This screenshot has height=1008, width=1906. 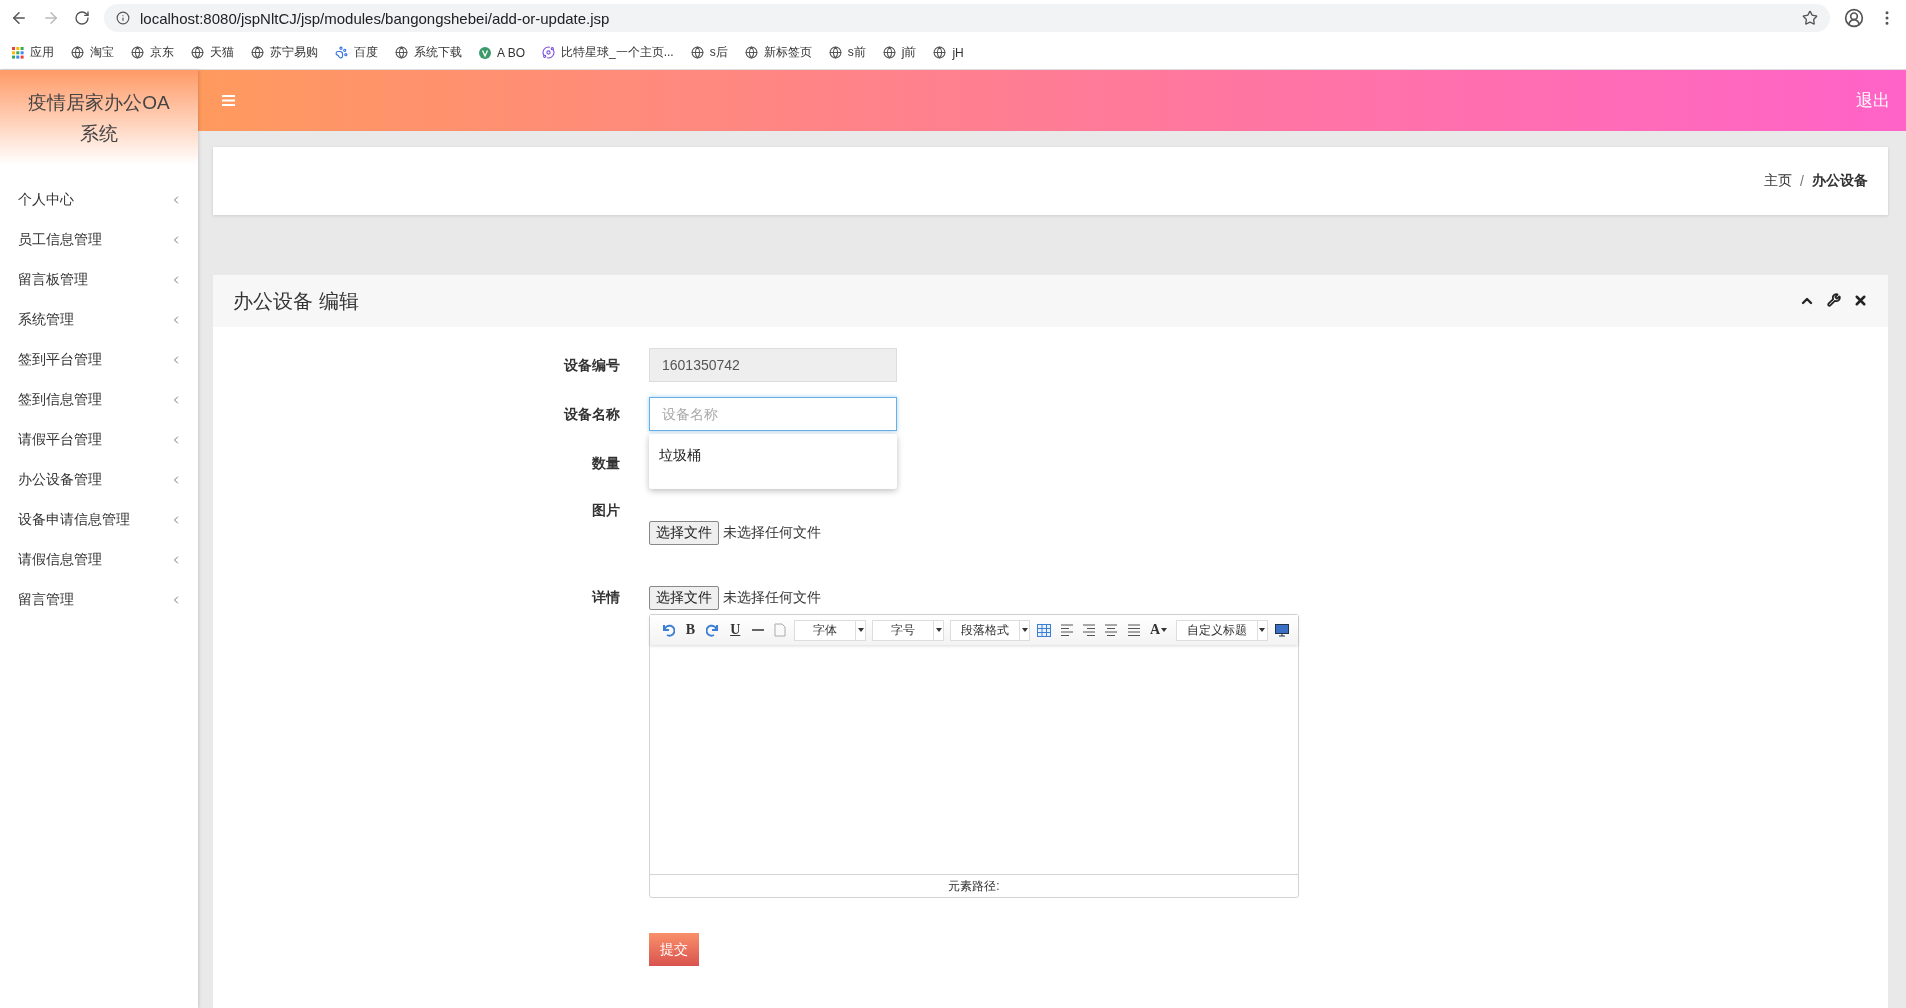 What do you see at coordinates (502, 52) in the screenshot?
I see `bookmark: A BO` at bounding box center [502, 52].